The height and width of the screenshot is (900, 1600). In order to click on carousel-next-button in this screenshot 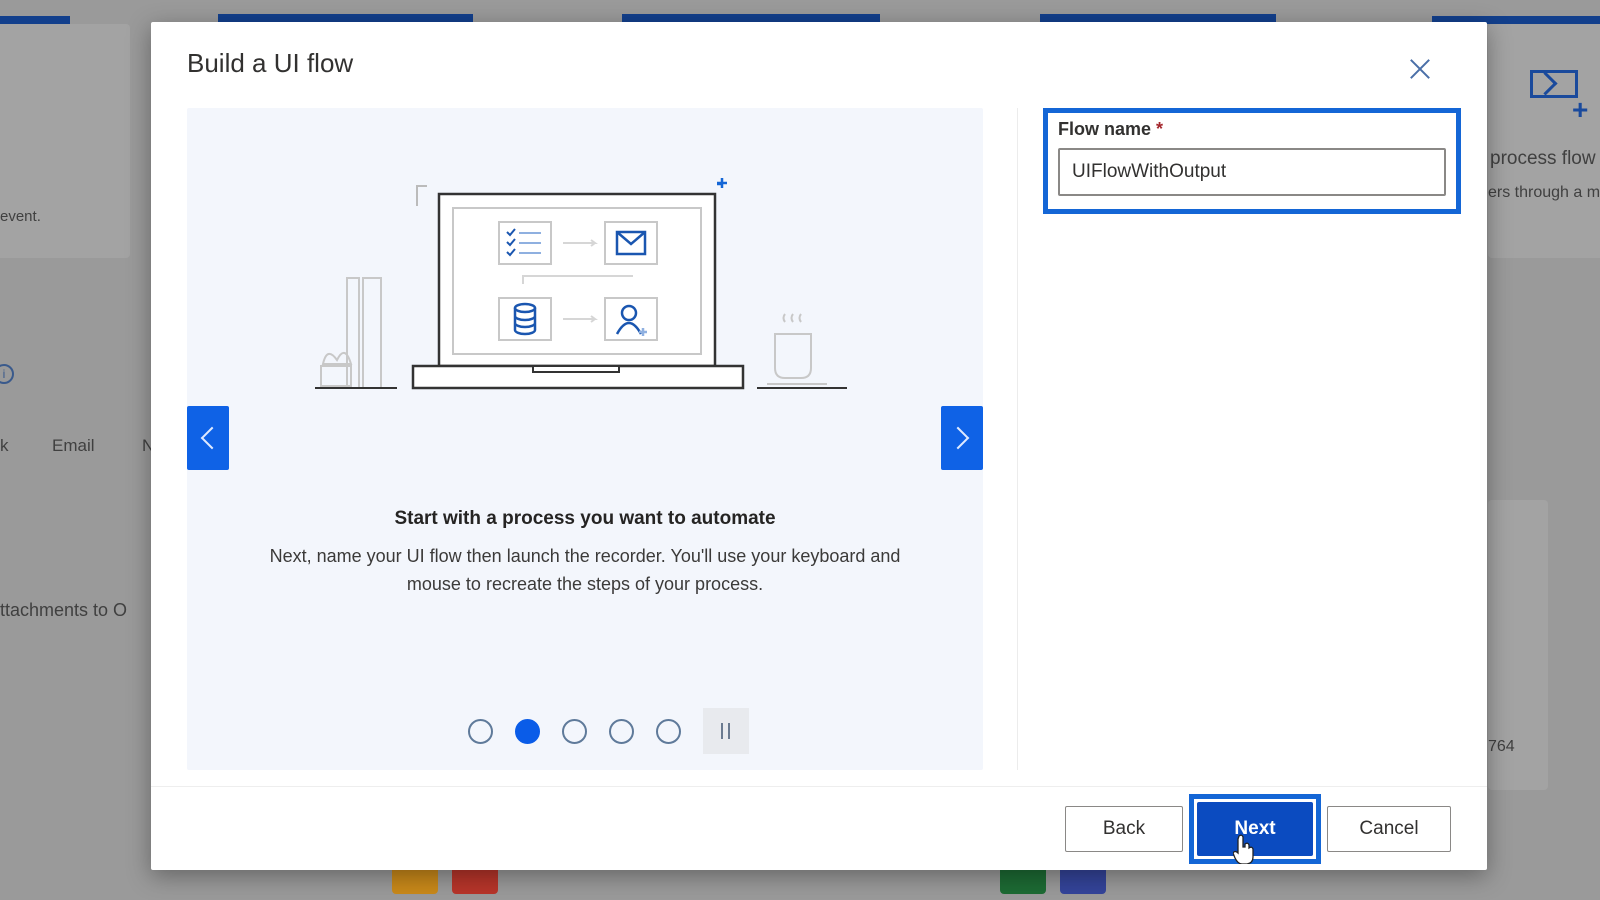, I will do `click(962, 438)`.